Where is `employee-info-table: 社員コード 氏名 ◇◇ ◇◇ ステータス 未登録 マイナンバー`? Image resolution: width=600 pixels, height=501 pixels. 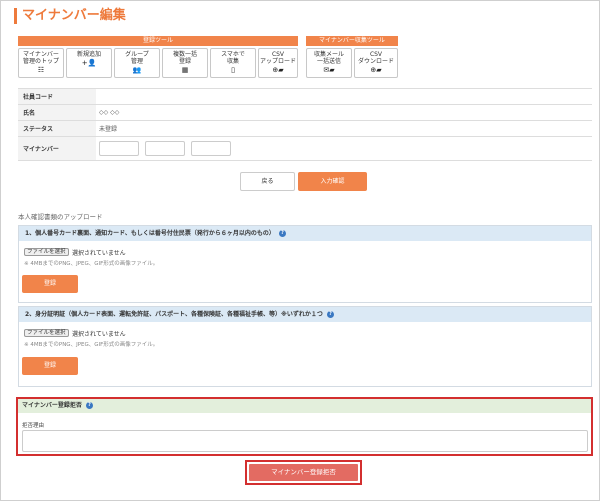 employee-info-table: 社員コード 氏名 ◇◇ ◇◇ ステータス 未登録 マイナンバー is located at coordinates (305, 124).